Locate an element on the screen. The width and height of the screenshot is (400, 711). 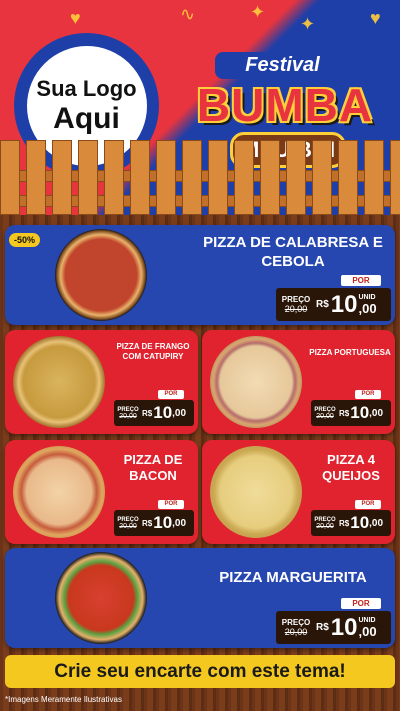
product-name: PIZZA DE CALABRESA E CEBOLA is located at coordinates (293, 252).